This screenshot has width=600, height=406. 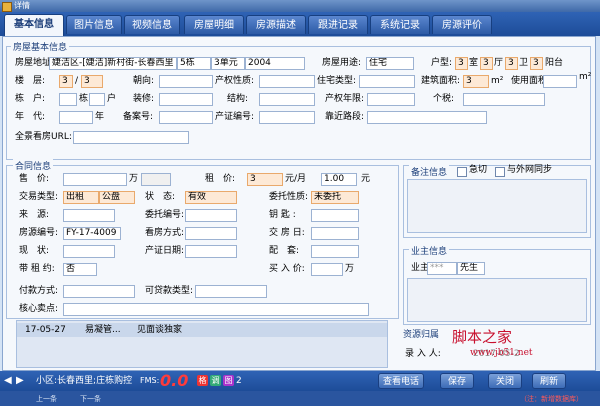 I want to click on sale-extra-field, so click(x=156, y=179).